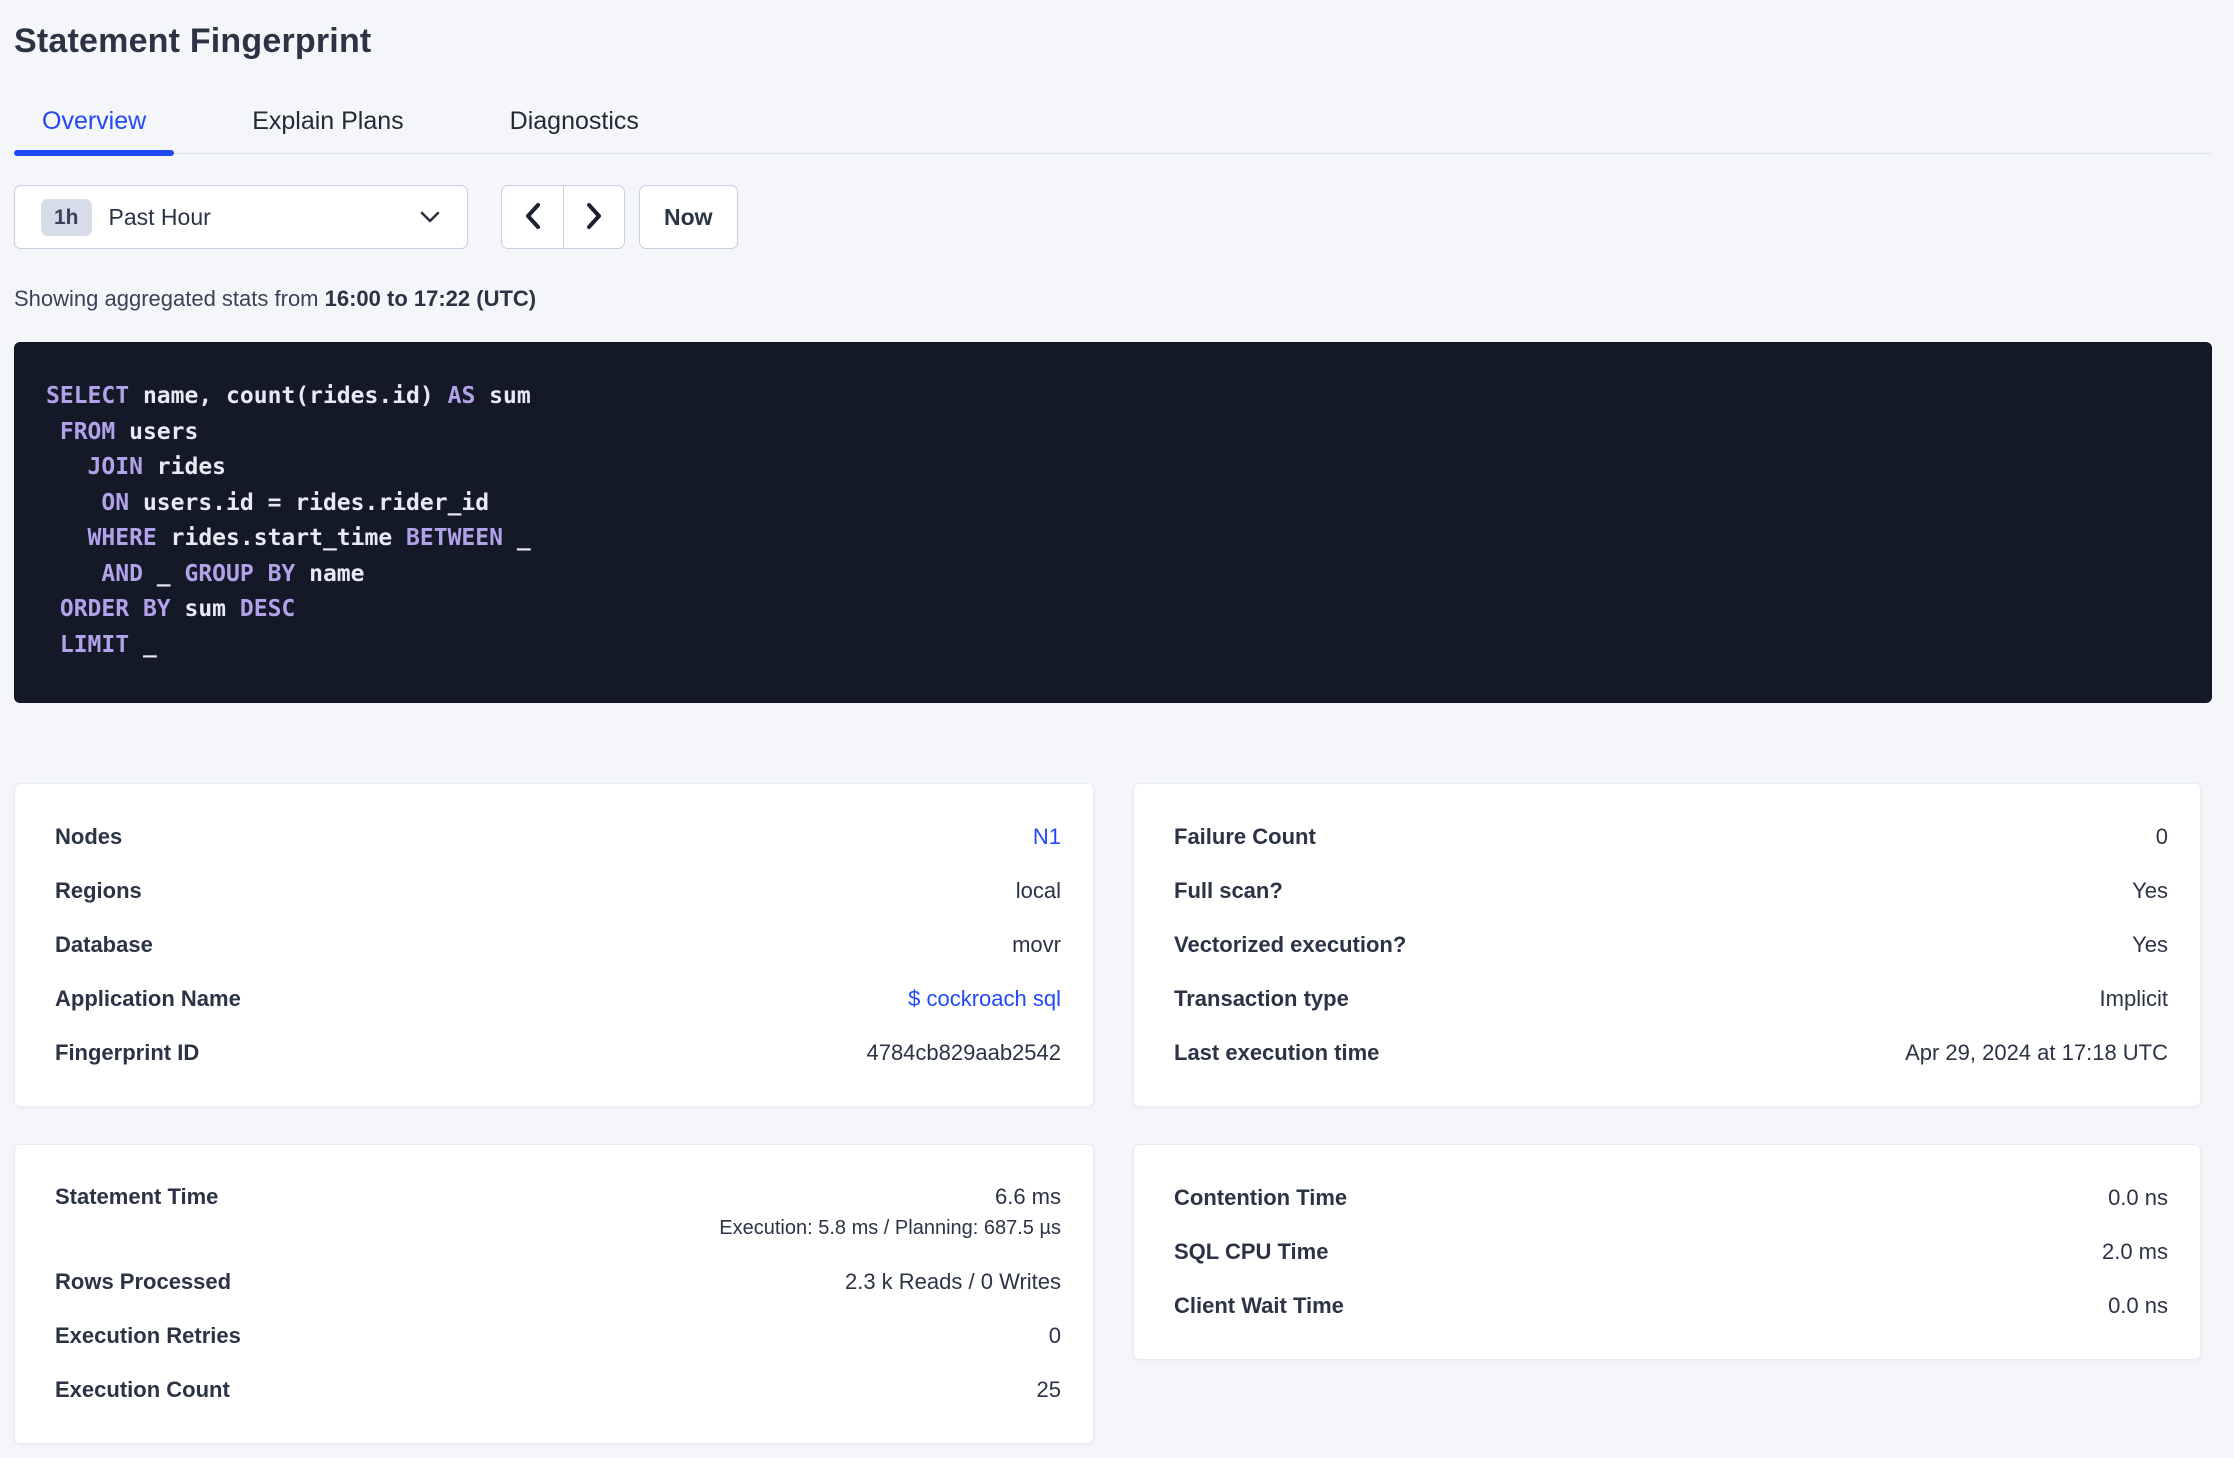 This screenshot has height=1458, width=2234. Describe the element at coordinates (148, 1335) in the screenshot. I see `row-label: Execution Retries` at that location.